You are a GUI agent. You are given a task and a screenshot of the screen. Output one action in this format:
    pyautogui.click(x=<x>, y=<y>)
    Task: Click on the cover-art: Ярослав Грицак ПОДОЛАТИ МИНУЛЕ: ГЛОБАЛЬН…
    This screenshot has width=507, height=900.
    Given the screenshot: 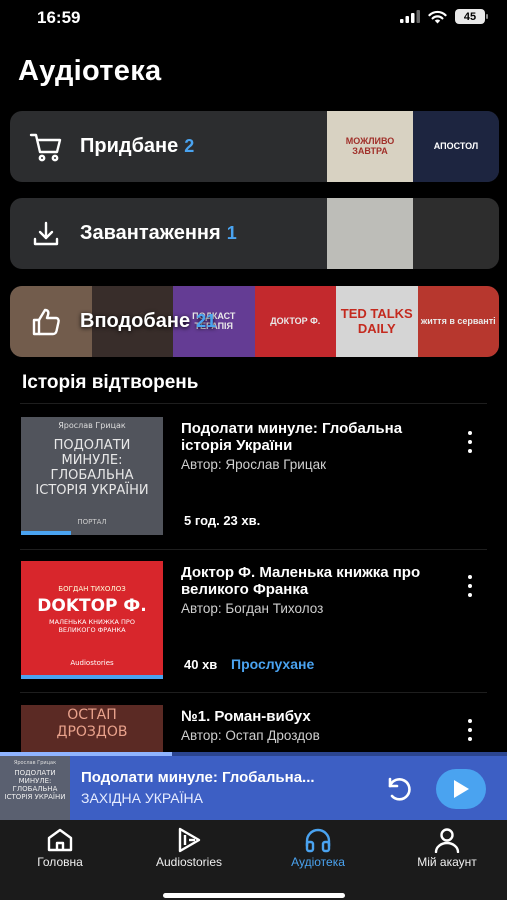 What is the action you would take?
    pyautogui.click(x=92, y=476)
    